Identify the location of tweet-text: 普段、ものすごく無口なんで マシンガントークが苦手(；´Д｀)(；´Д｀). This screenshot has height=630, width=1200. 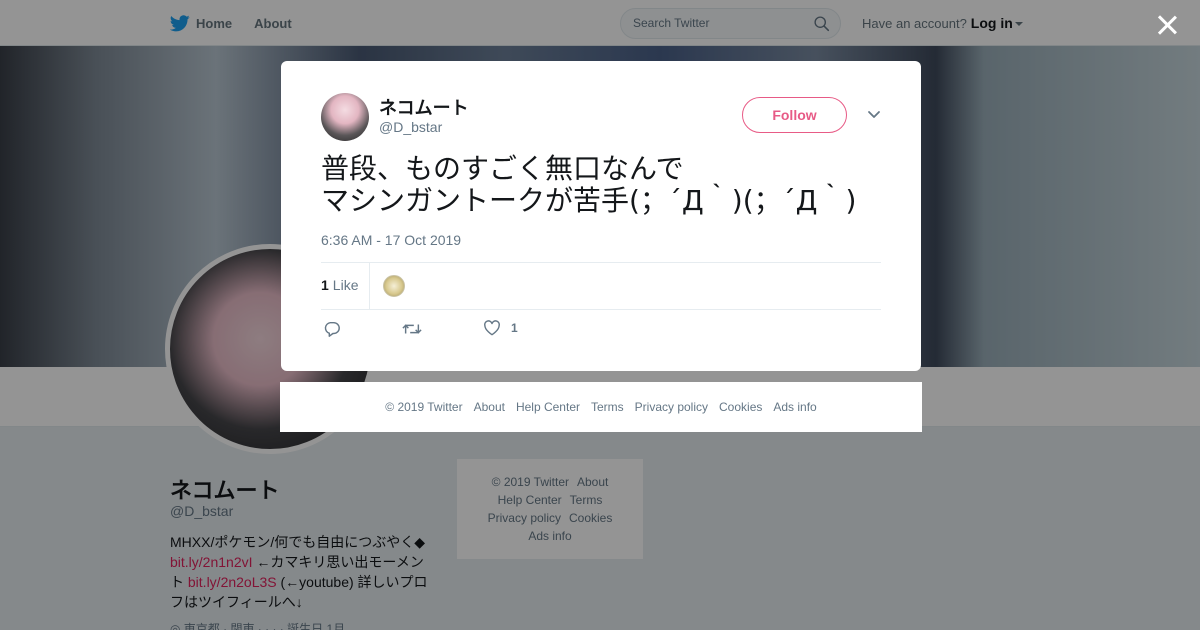
(601, 185).